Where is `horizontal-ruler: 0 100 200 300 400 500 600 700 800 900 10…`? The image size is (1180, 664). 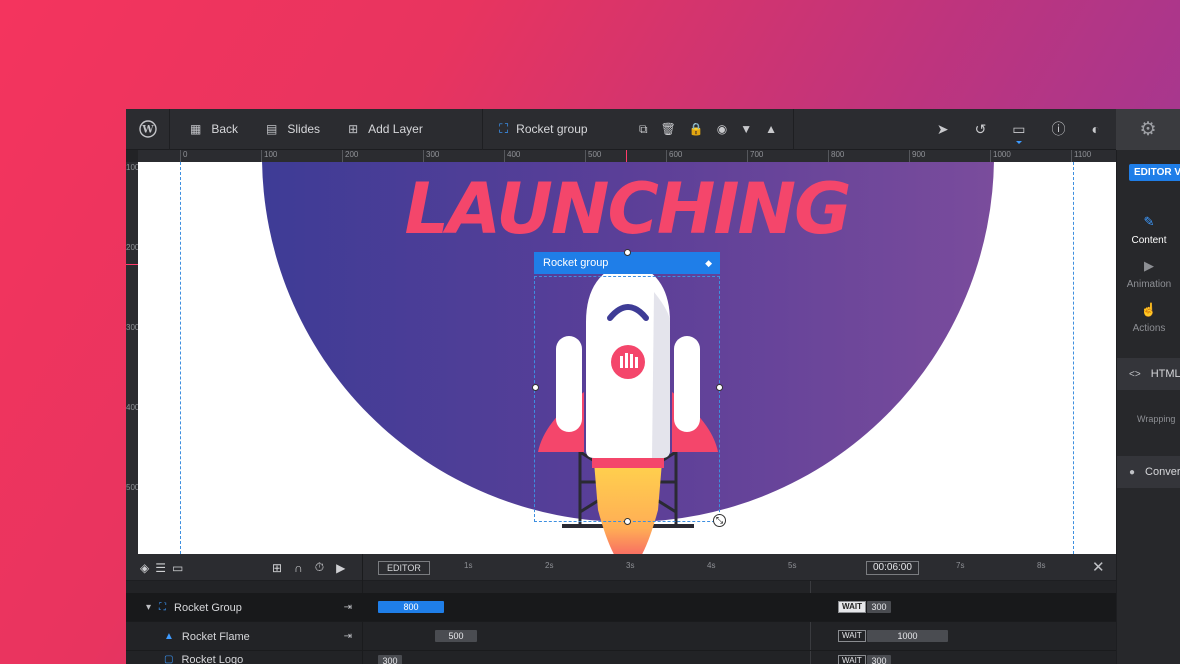 horizontal-ruler: 0 100 200 300 400 500 600 700 800 900 10… is located at coordinates (627, 156).